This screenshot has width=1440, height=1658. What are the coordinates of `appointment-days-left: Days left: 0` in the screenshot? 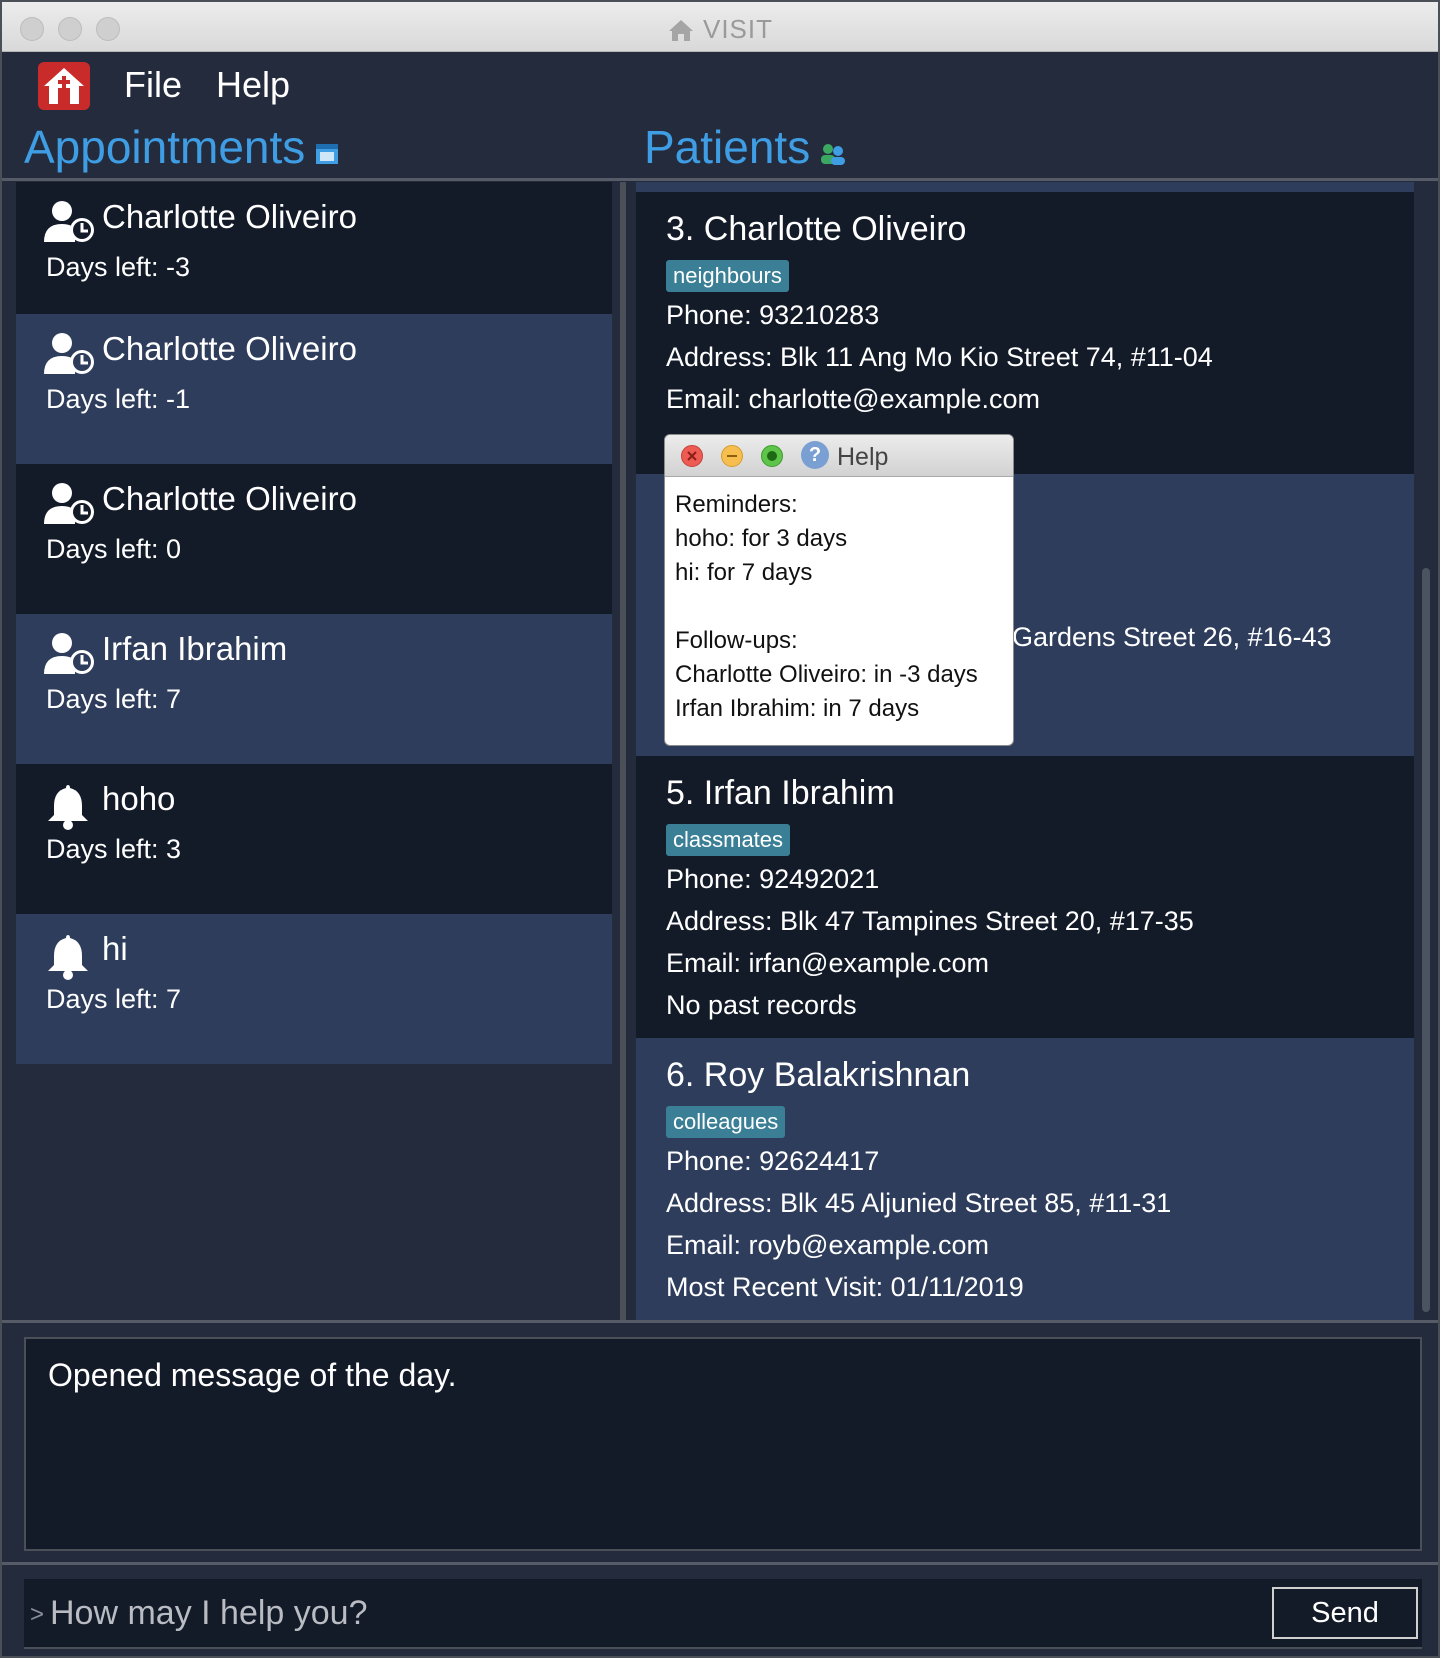 It's located at (114, 549).